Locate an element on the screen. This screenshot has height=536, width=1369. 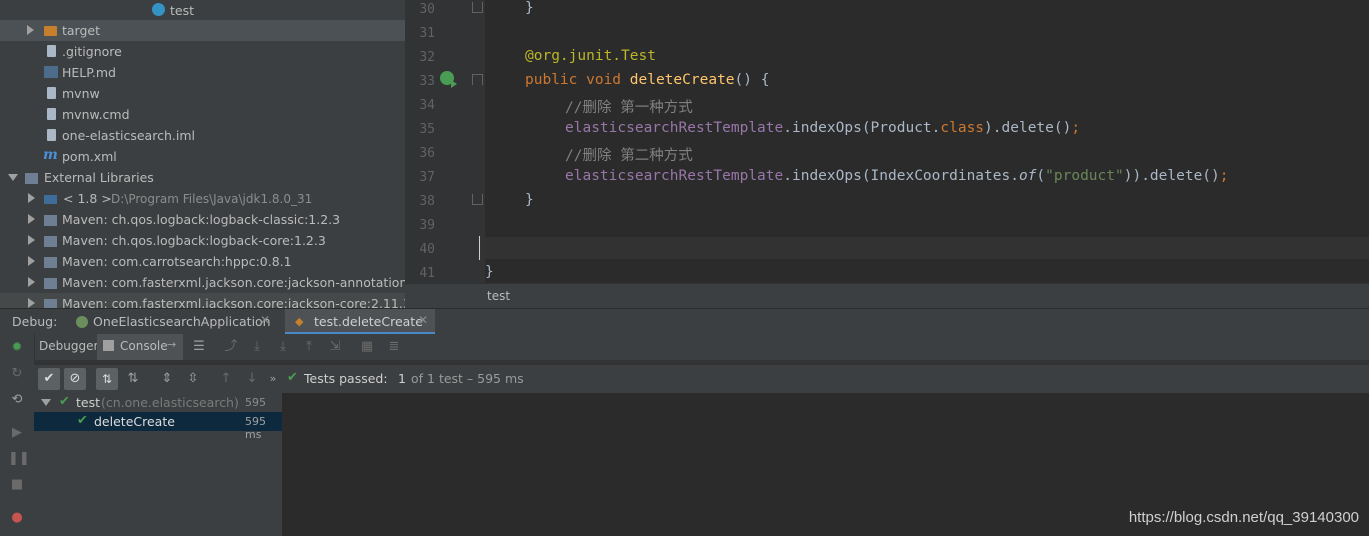
tab-label: Console is located at coordinates (144, 346).